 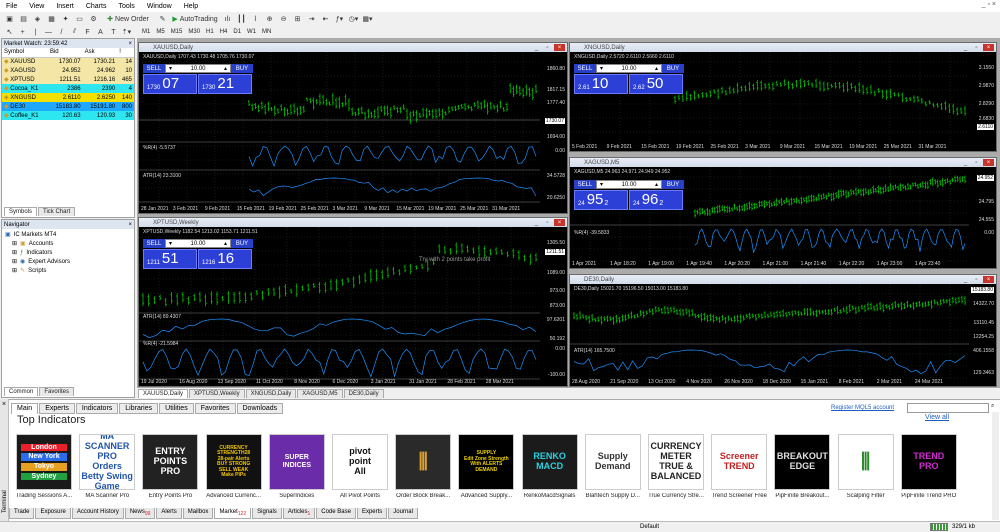 What do you see at coordinates (51, 19) in the screenshot?
I see `data-window-icon: ▦` at bounding box center [51, 19].